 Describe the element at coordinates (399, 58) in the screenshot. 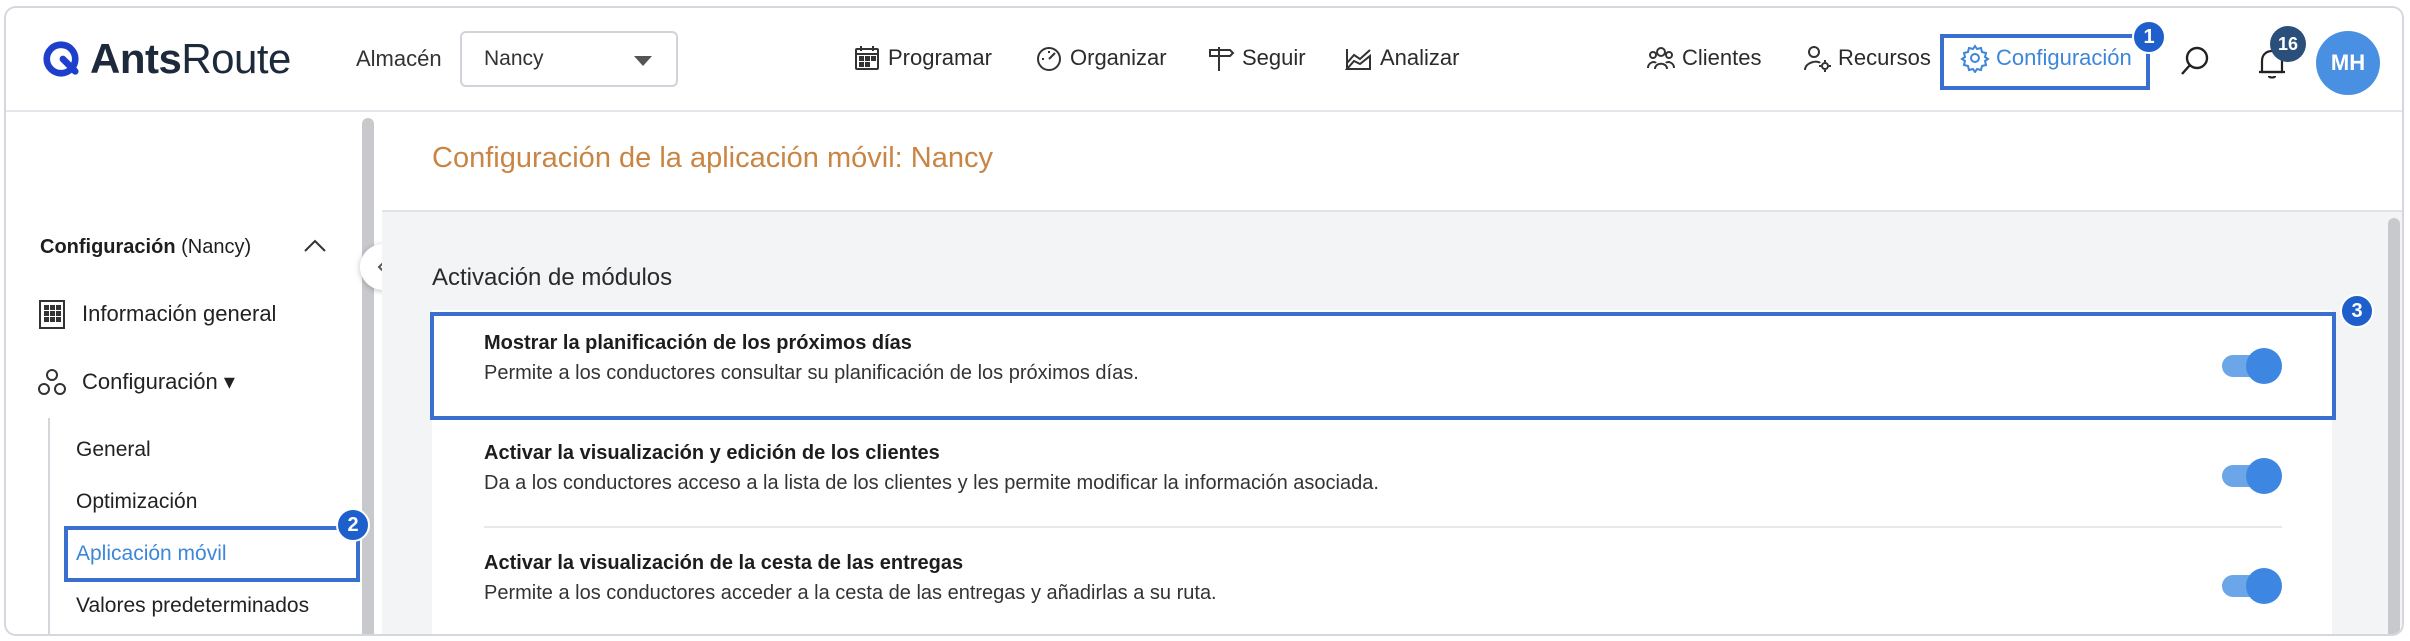

I see `warehouse-label: Almacén` at that location.